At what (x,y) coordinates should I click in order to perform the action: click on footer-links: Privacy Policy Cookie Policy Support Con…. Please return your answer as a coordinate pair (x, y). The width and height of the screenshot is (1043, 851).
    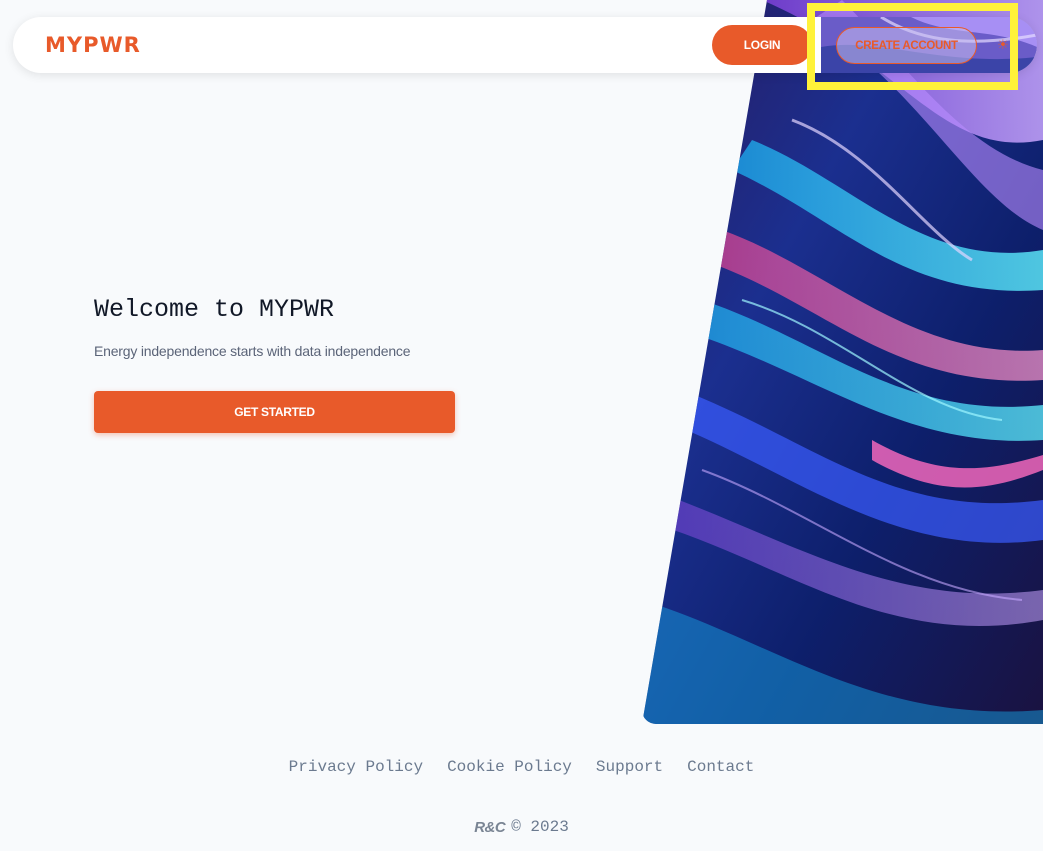
    Looking at the image, I should click on (521, 767).